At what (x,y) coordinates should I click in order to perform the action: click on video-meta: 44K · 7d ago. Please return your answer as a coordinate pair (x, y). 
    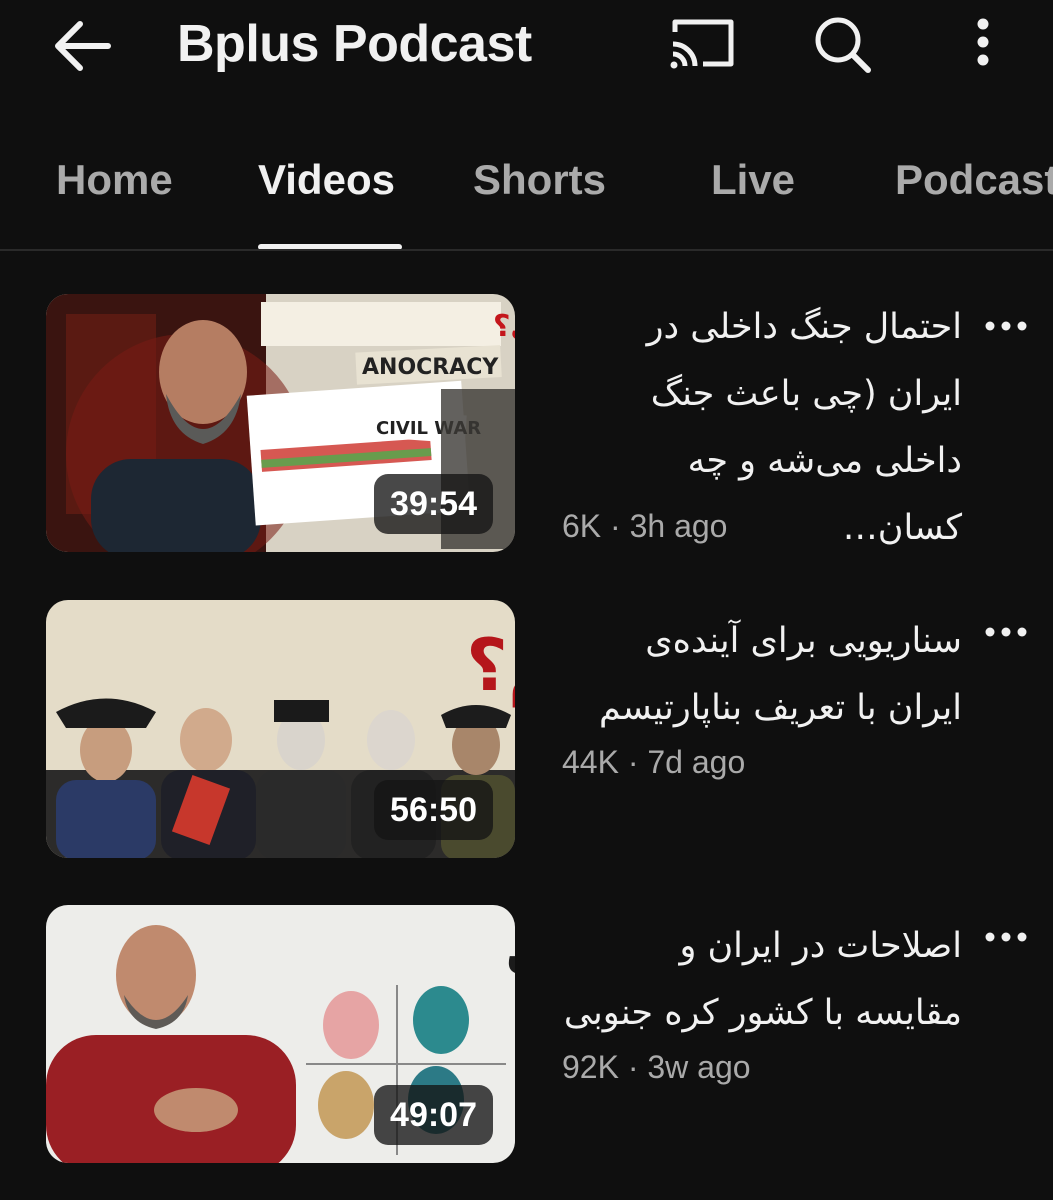
    Looking at the image, I should click on (654, 762).